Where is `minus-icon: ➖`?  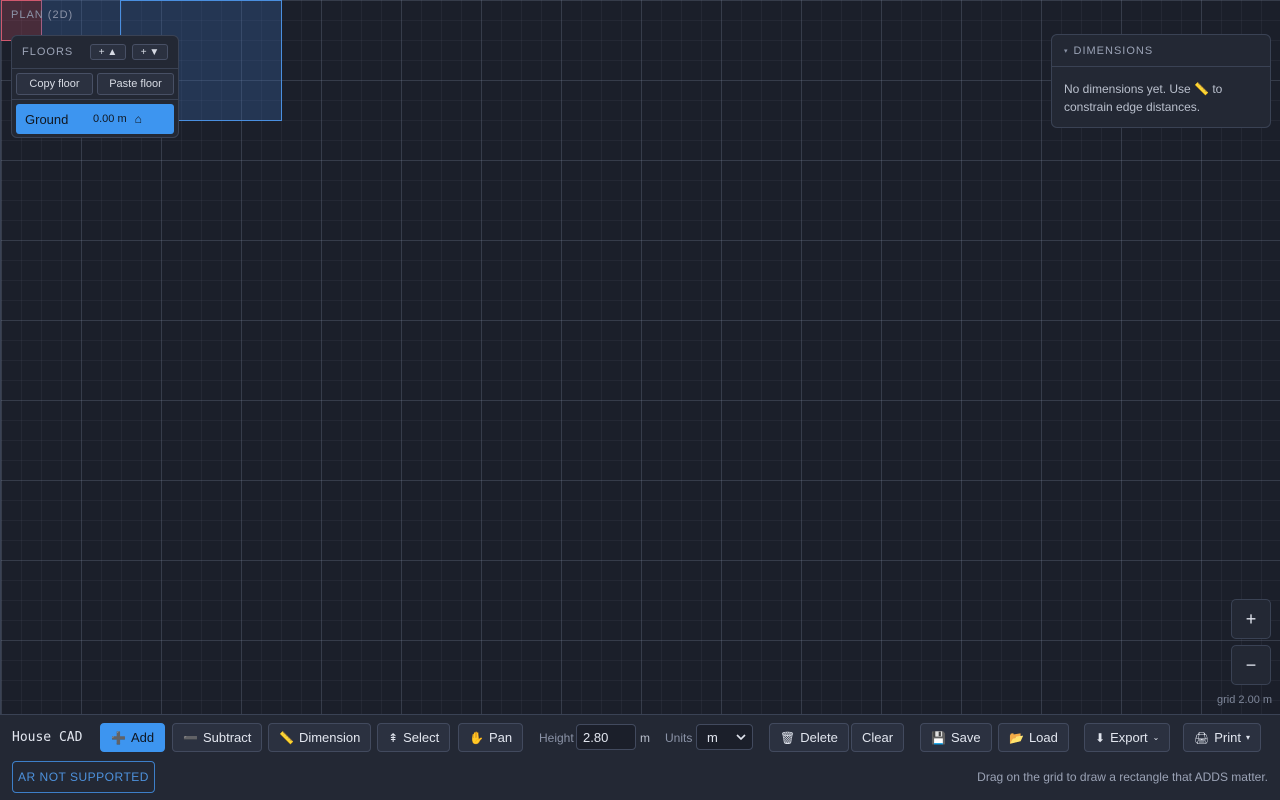 minus-icon: ➖ is located at coordinates (190, 737).